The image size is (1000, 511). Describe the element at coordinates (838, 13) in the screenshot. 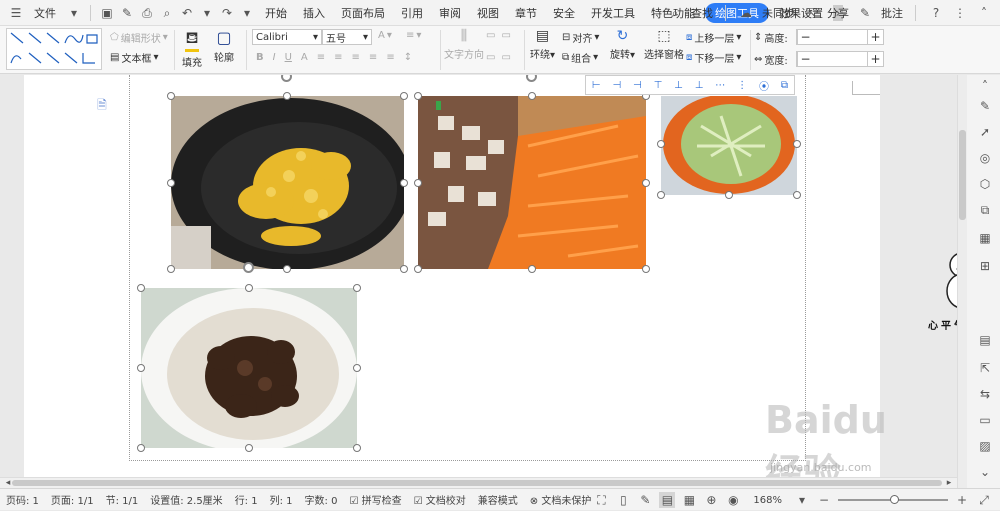

I see `share-button: 分享` at that location.